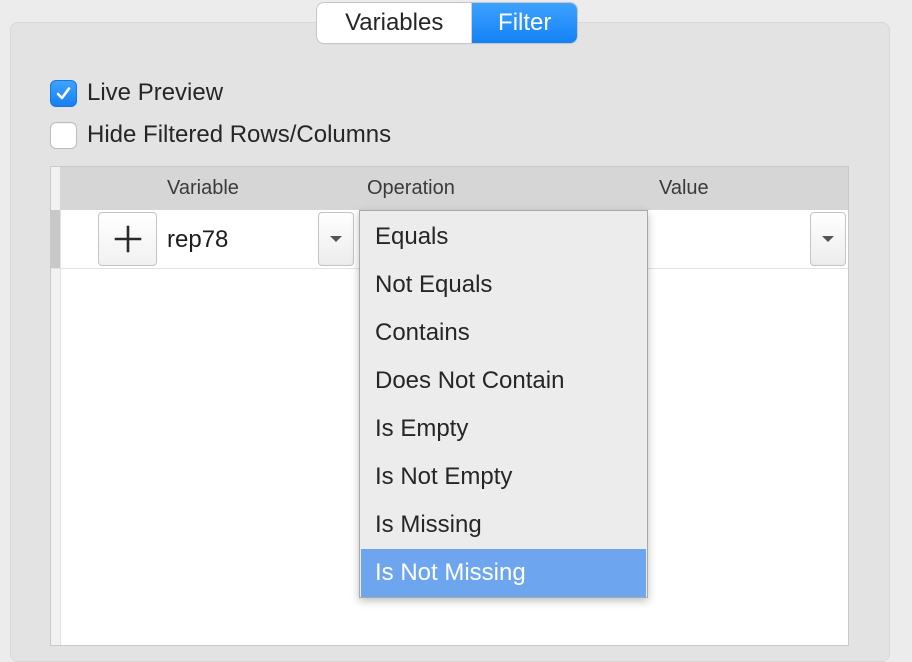  Describe the element at coordinates (155, 92) in the screenshot. I see `live-preview-label: Live Preview` at that location.